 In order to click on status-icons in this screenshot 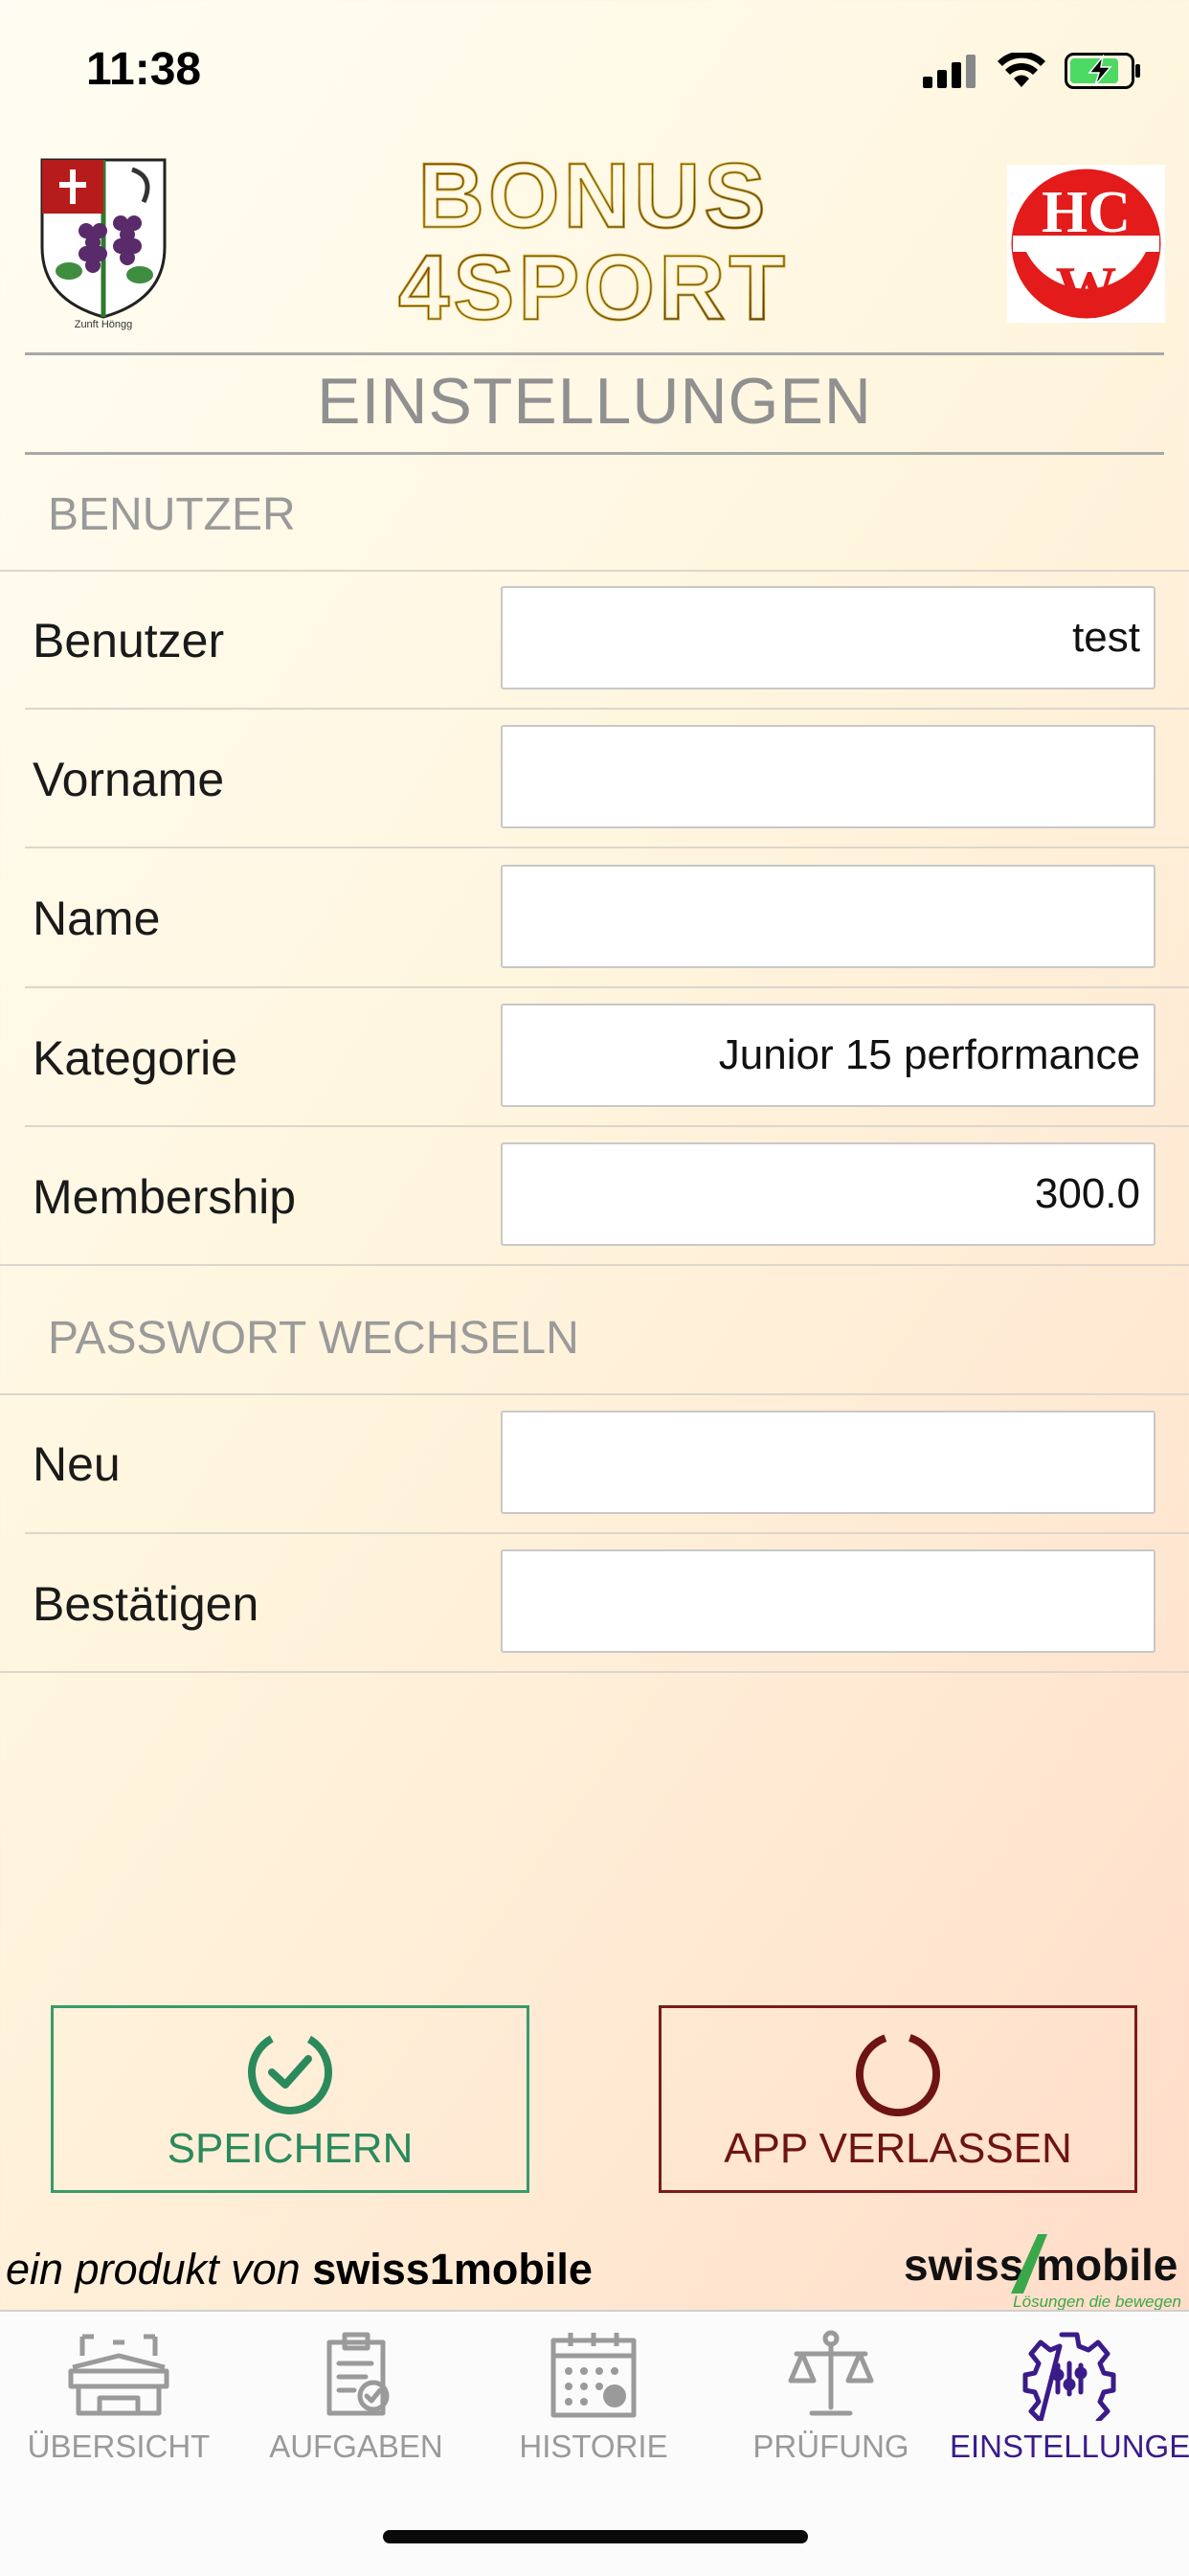, I will do `click(1032, 71)`.